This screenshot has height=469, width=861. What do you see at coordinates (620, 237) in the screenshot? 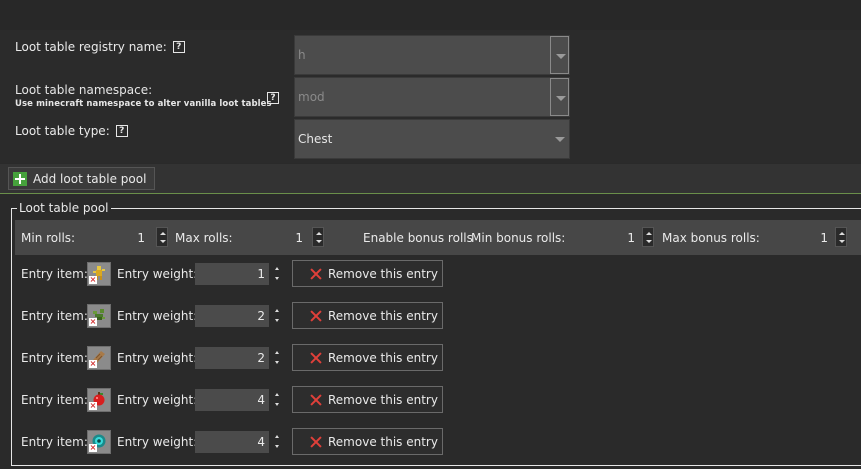
I see `min-bonus-rolls-value: 1` at bounding box center [620, 237].